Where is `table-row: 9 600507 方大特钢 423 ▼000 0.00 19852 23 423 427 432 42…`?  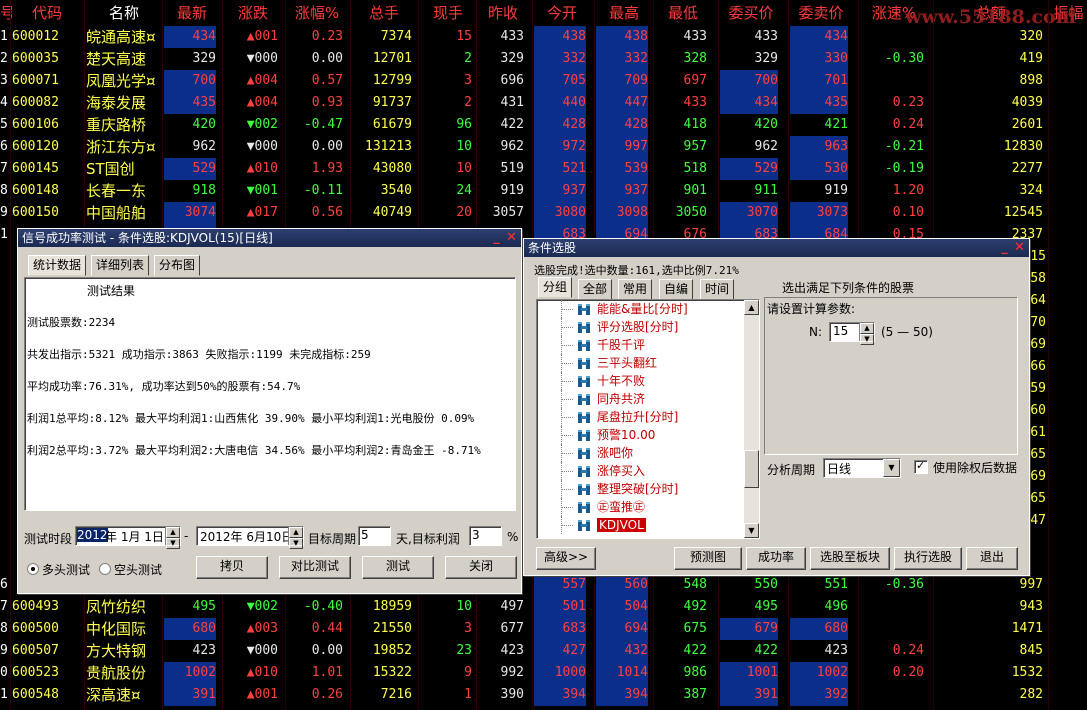
table-row: 9 600507 方大特钢 423 ▼000 0.00 19852 23 423 427 432 42… is located at coordinates (543, 651).